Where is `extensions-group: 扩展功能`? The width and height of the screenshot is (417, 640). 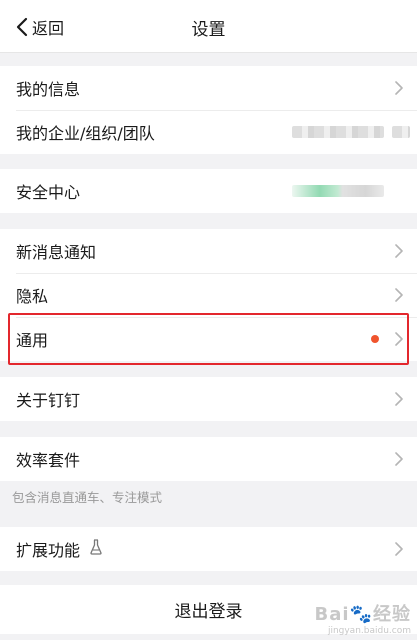 extensions-group: 扩展功能 is located at coordinates (208, 549).